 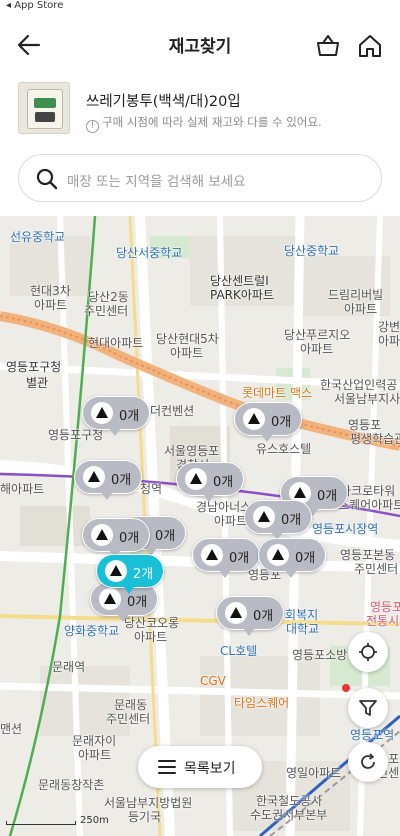 I want to click on map-label: 타임스퀘어, so click(x=262, y=703).